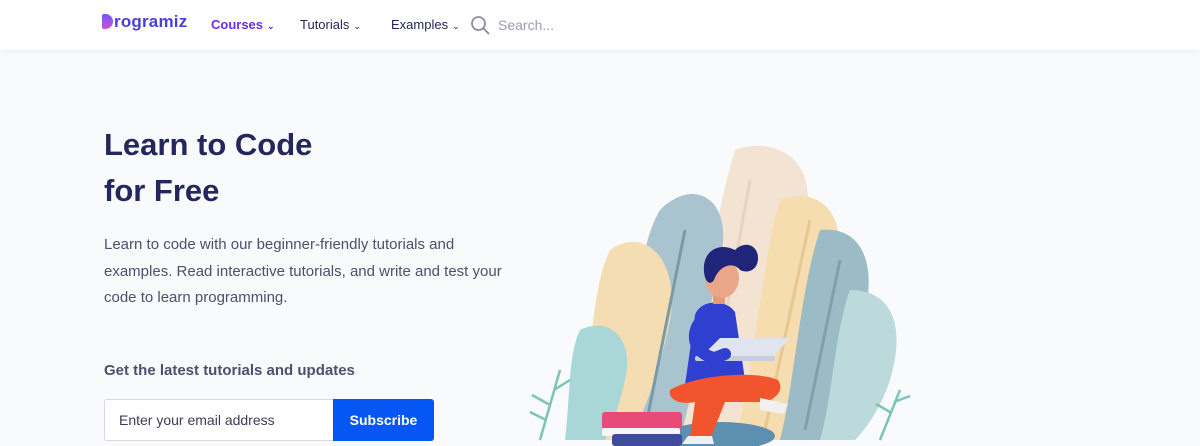 The image size is (1200, 446). I want to click on nav-tutorials-label: Tutorials, so click(325, 24).